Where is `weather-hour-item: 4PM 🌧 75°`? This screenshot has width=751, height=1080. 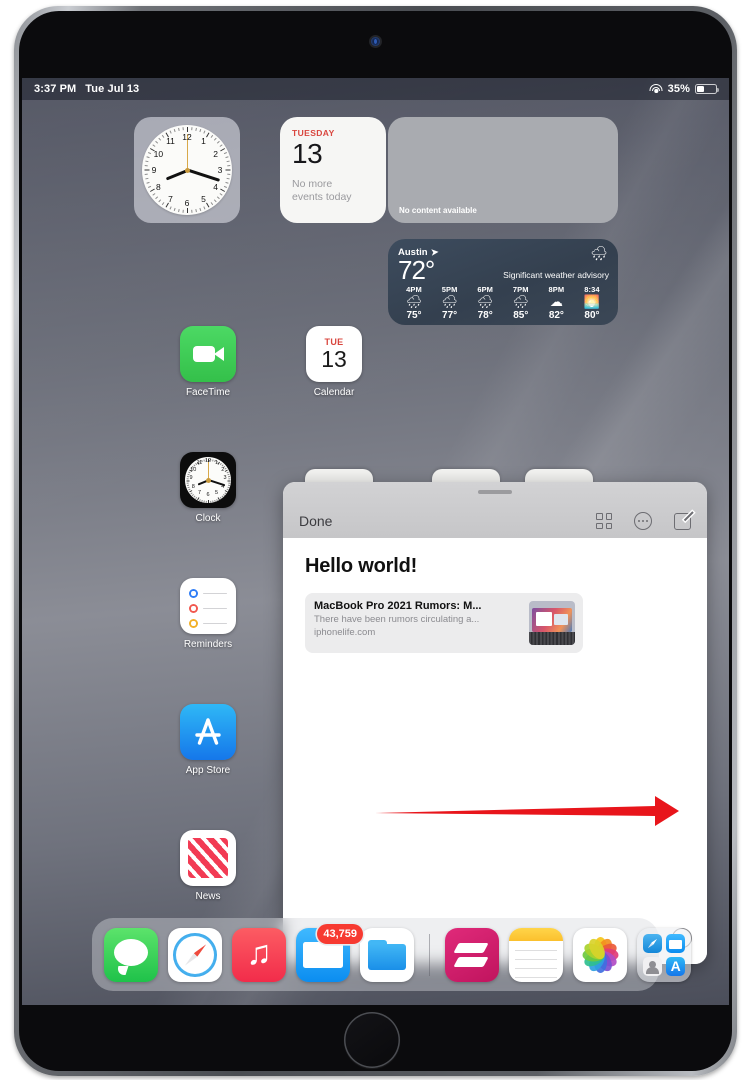
weather-hour-item: 4PM 🌧 75° is located at coordinates (414, 303).